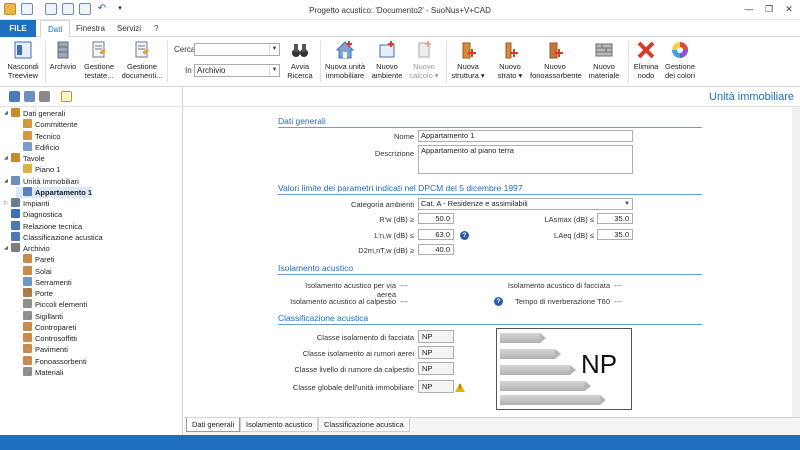 The image size is (800, 450). Describe the element at coordinates (615, 234) in the screenshot. I see `laeq-field: 35.0` at that location.